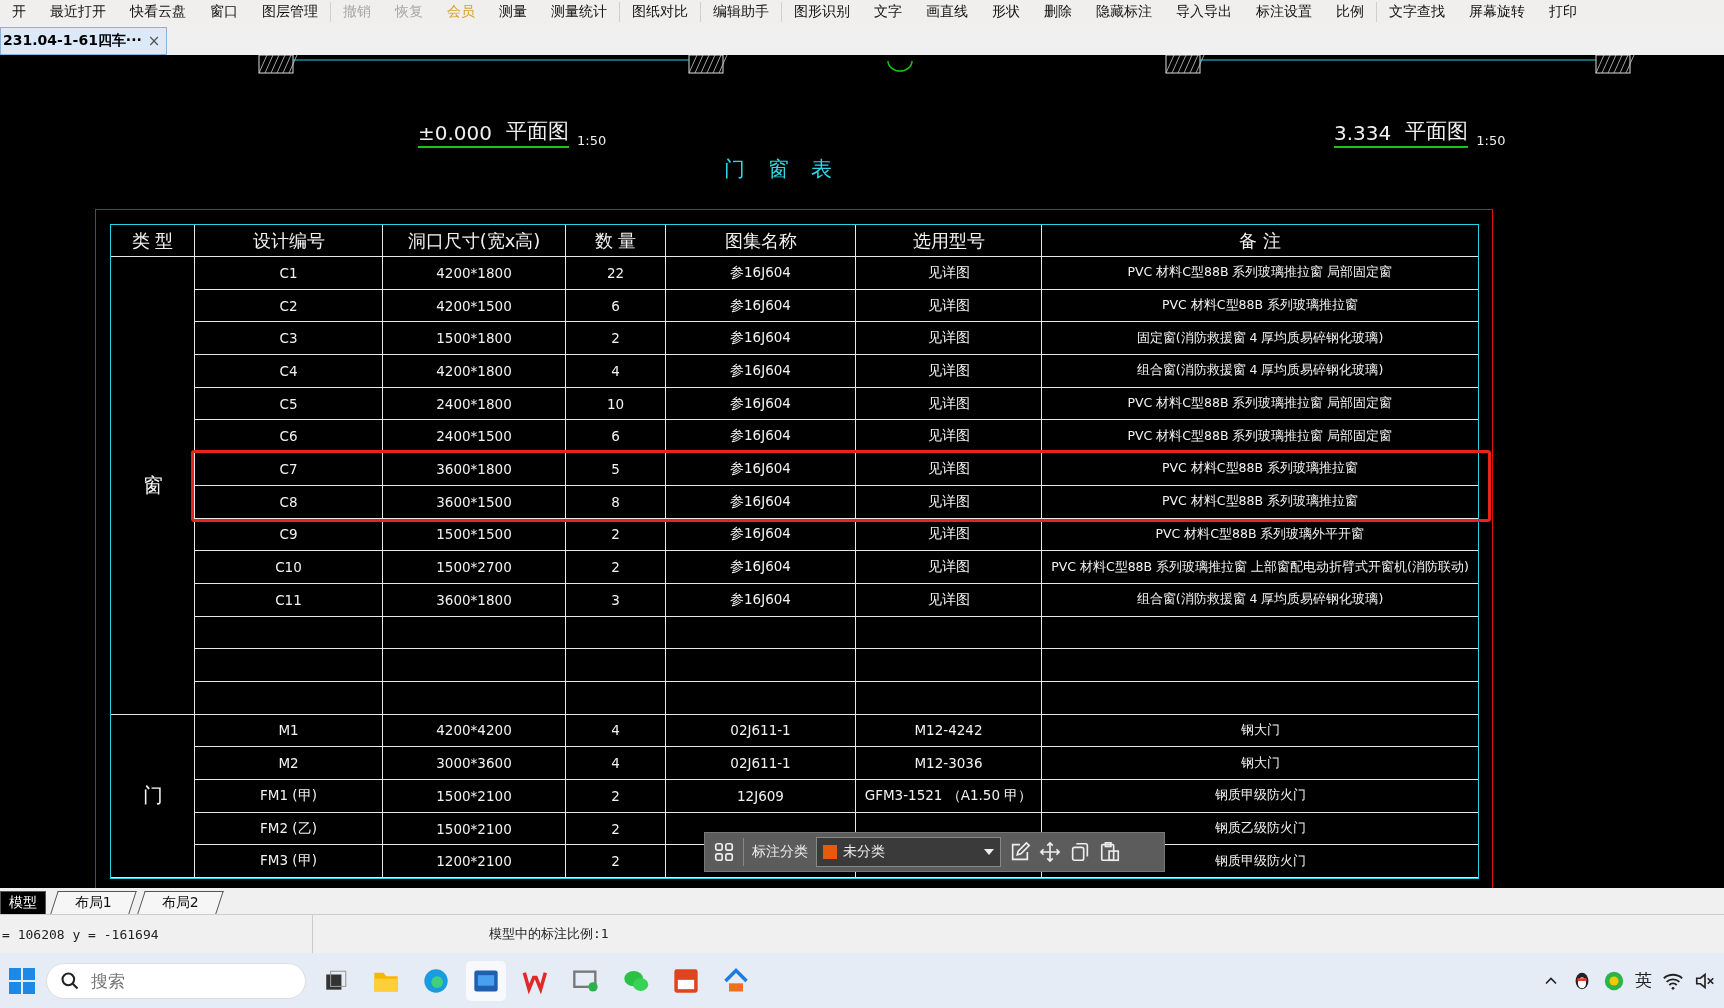 The width and height of the screenshot is (1724, 1008). I want to click on table-cell: FM3 (甲), so click(288, 861).